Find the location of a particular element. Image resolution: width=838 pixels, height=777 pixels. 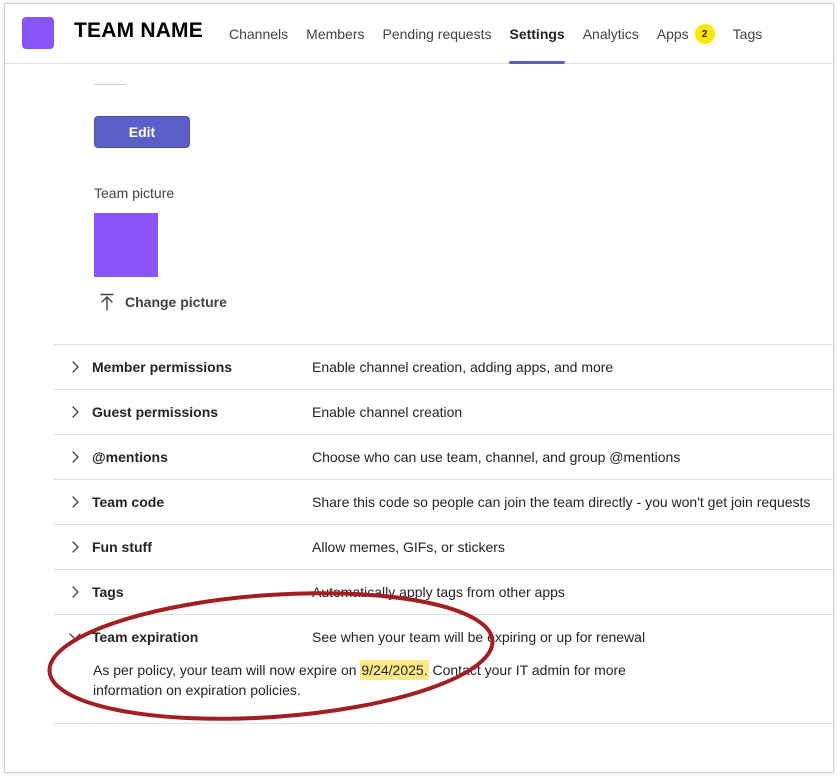

edit-button: Edit is located at coordinates (142, 132).